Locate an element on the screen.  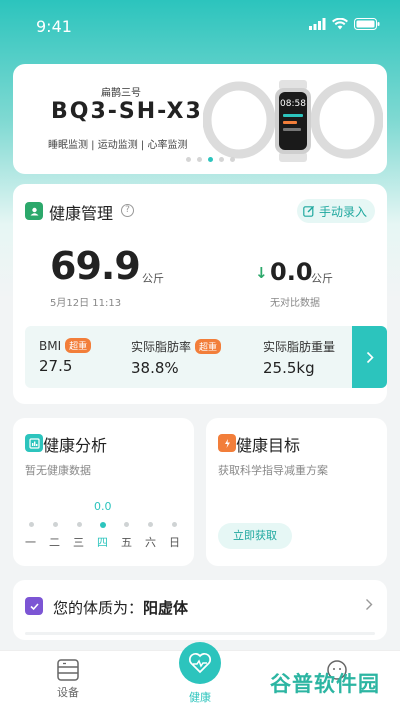
manual-entry-button: 手动录入 is located at coordinates (335, 211).